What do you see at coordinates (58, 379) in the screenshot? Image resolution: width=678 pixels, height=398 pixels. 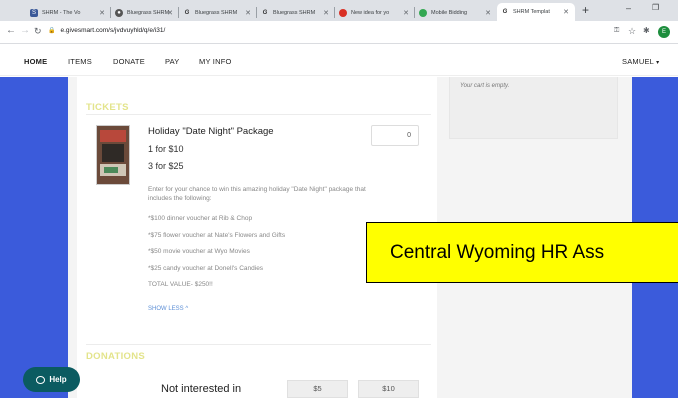 I see `help-label: Help` at bounding box center [58, 379].